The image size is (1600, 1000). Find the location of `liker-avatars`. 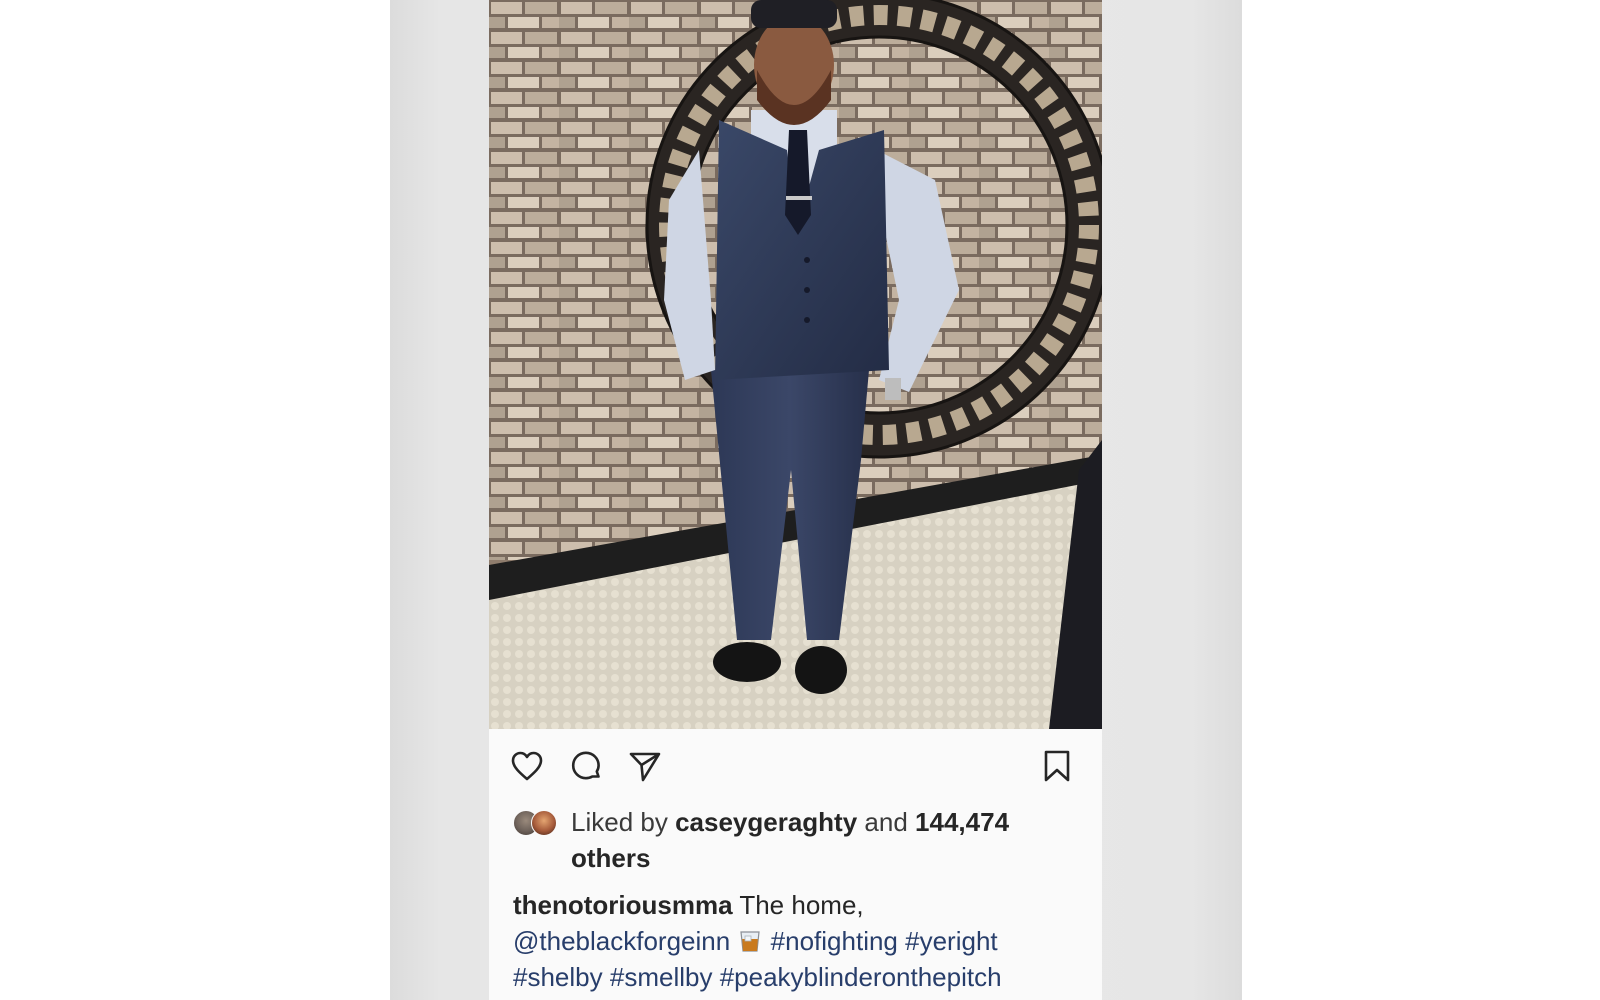

liker-avatars is located at coordinates (537, 823).